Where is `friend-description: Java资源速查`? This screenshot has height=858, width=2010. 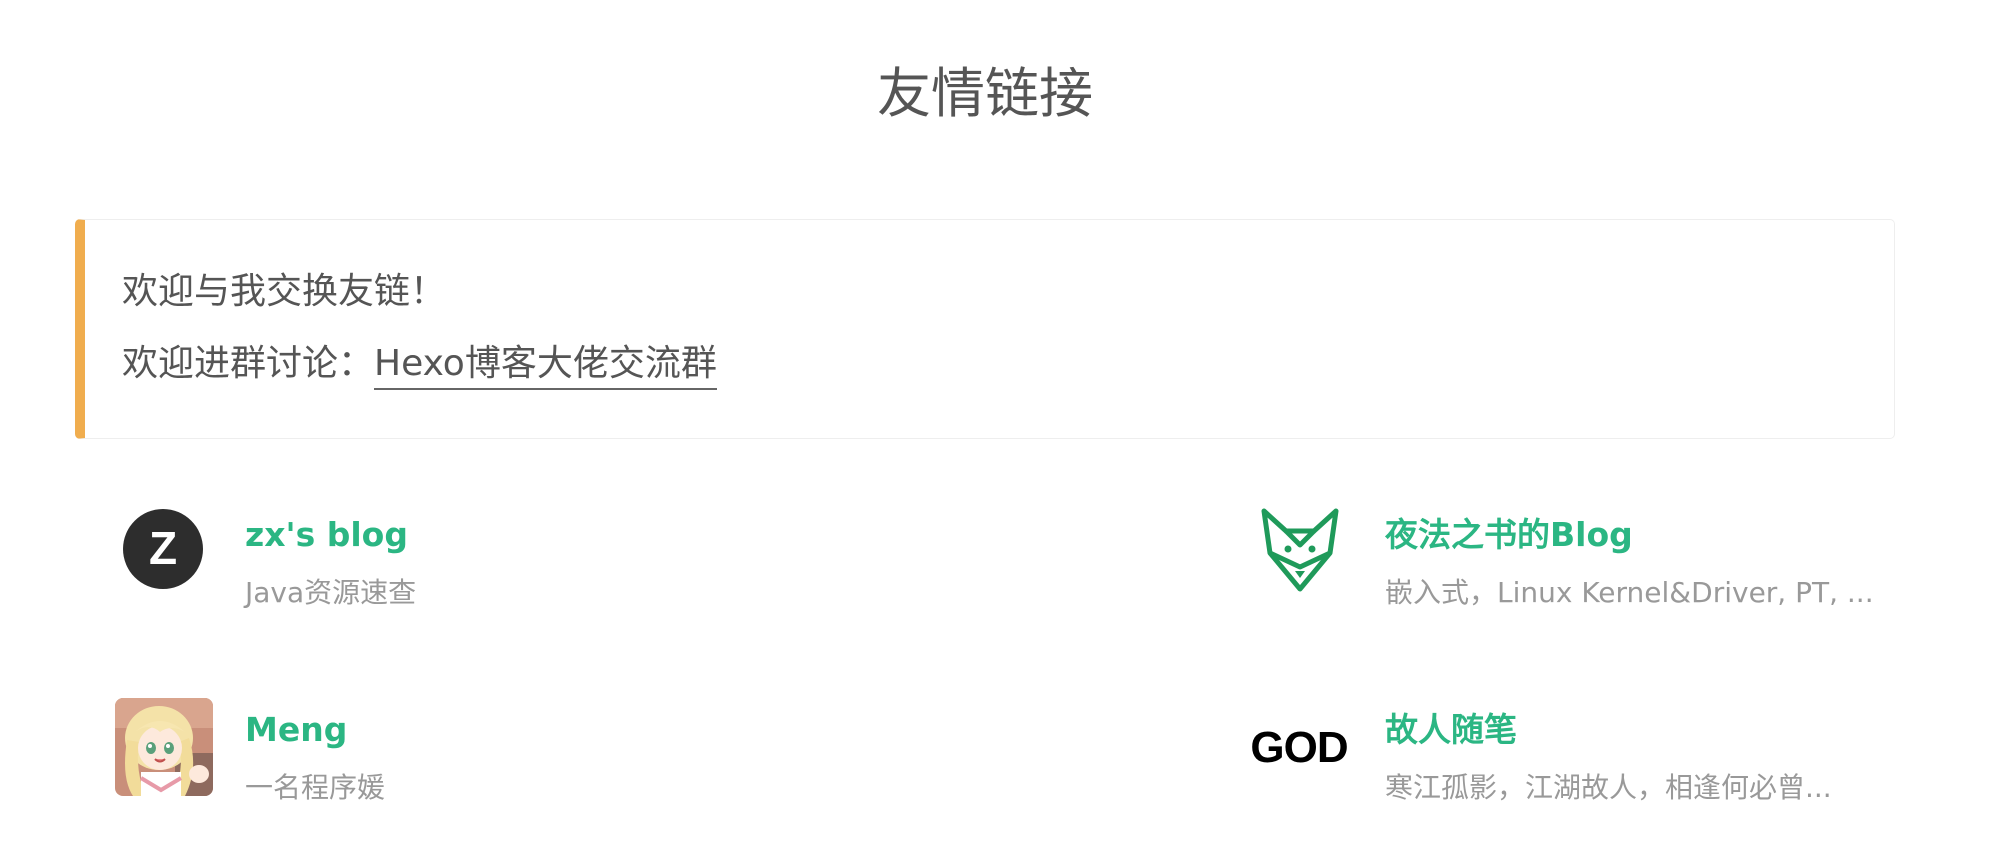 friend-description: Java资源速查 is located at coordinates (331, 592).